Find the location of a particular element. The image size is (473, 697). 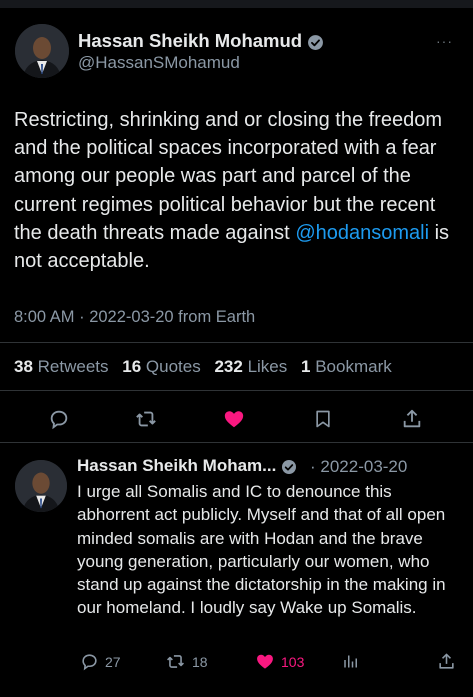

retweet-button is located at coordinates (146, 419).